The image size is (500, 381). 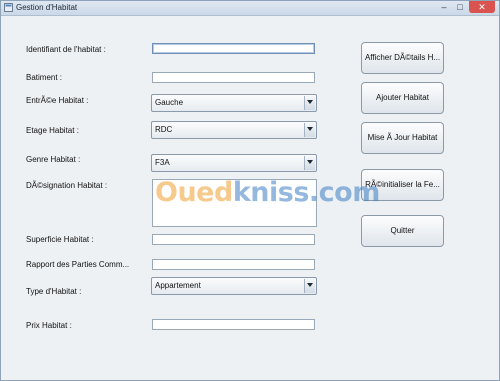 I want to click on etage-select: RDC, so click(x=234, y=130).